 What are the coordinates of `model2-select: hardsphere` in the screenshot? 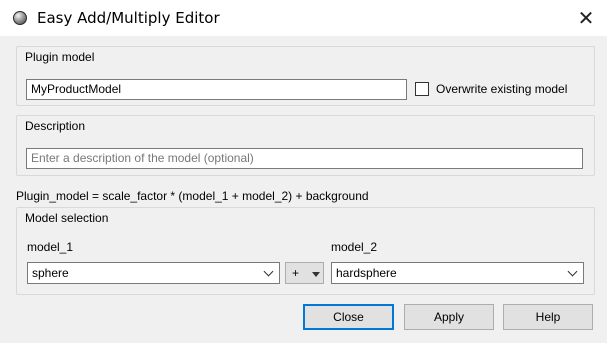 It's located at (457, 273).